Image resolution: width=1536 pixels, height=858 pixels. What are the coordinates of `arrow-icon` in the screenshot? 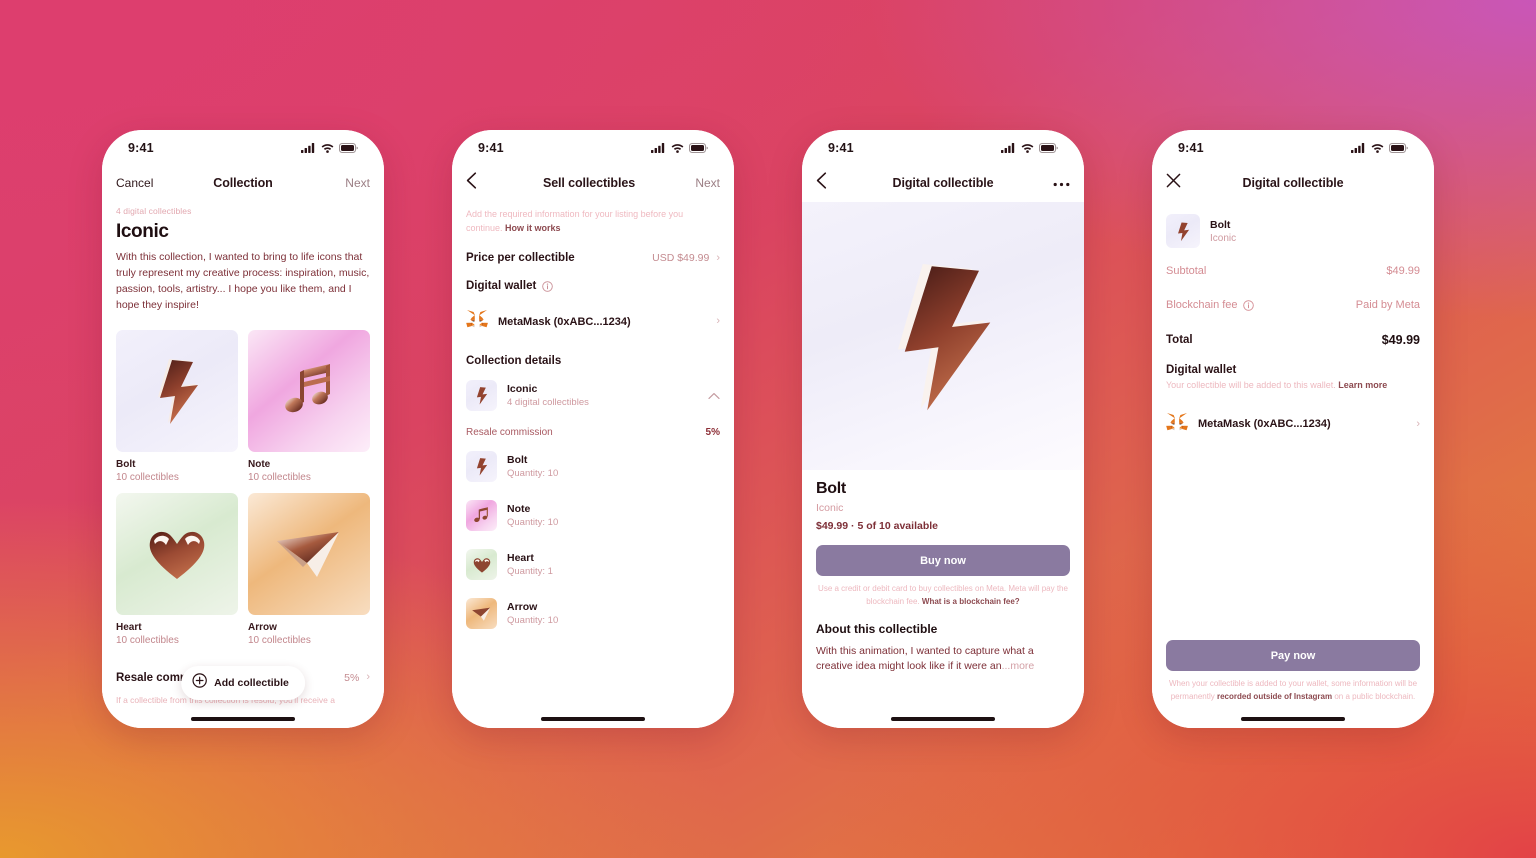 It's located at (481, 614).